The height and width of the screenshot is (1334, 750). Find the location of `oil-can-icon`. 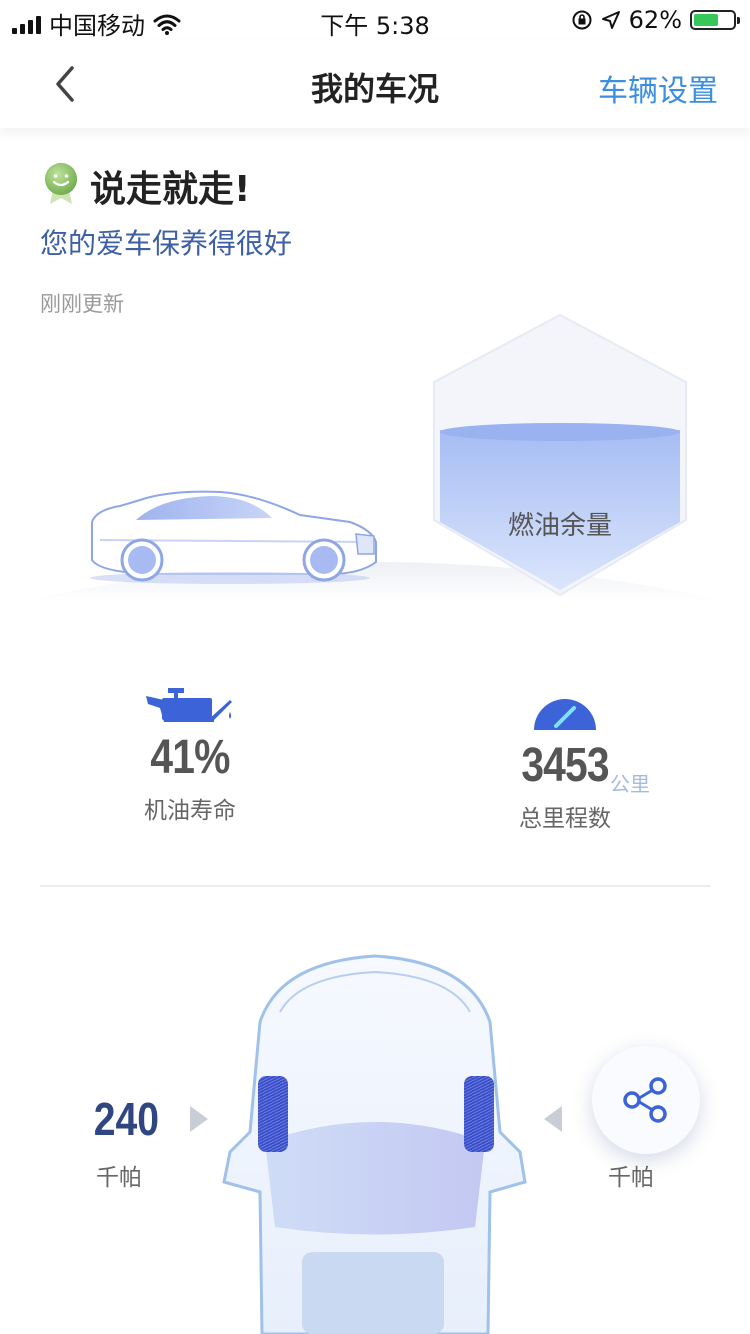

oil-can-icon is located at coordinates (189, 705).